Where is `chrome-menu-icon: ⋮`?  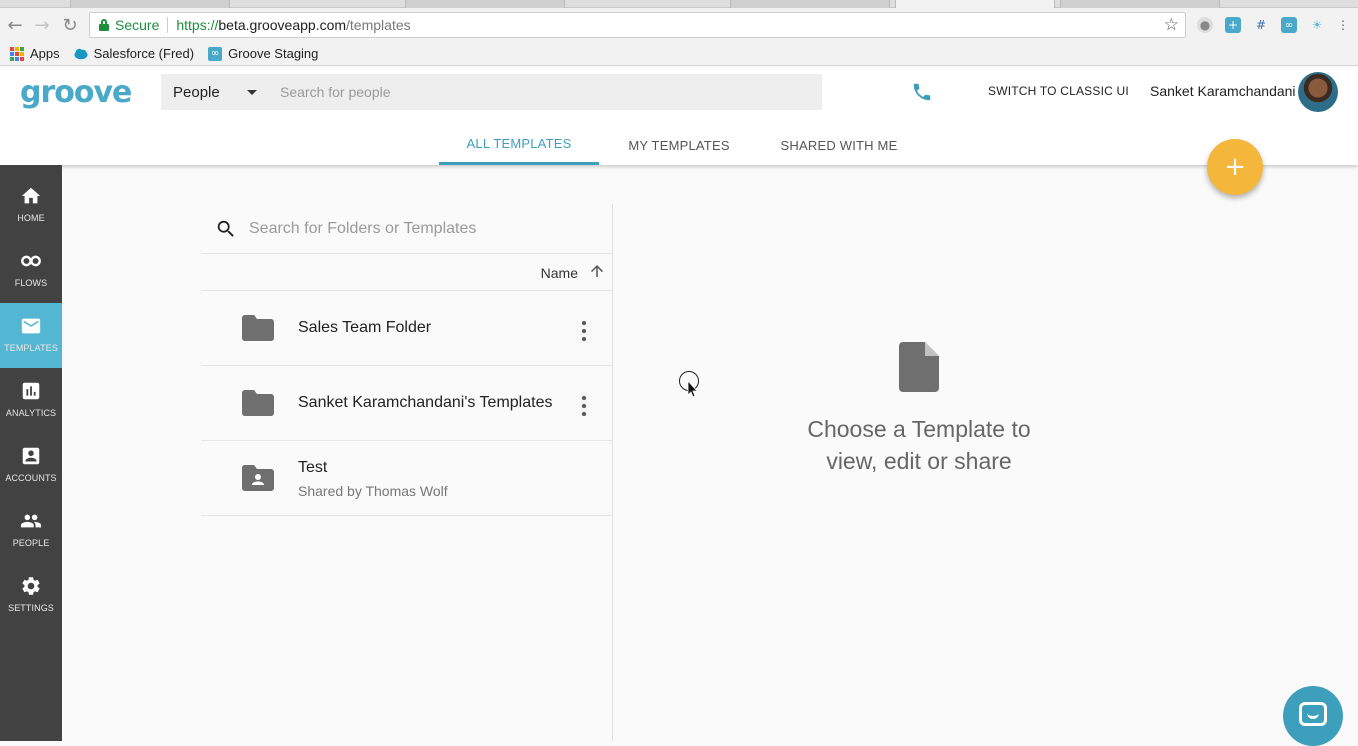
chrome-menu-icon: ⋮ is located at coordinates (1343, 25).